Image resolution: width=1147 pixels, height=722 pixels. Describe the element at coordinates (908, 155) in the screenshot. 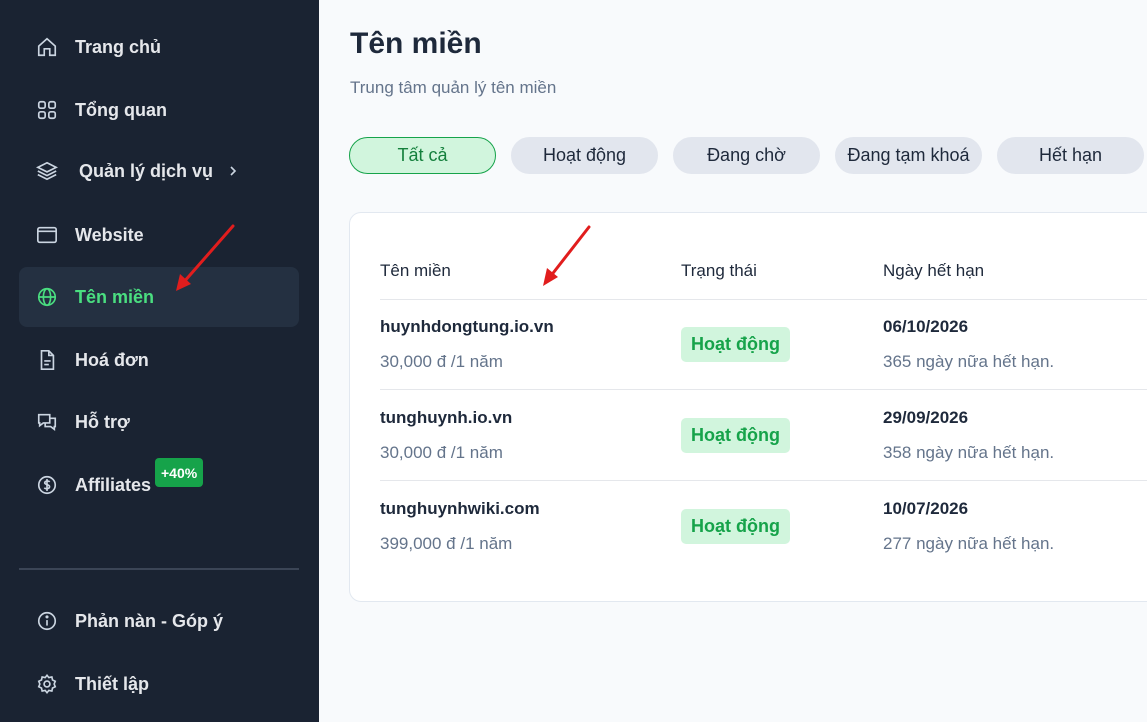

I see `filter-suspended: Đang tạm khoá` at that location.